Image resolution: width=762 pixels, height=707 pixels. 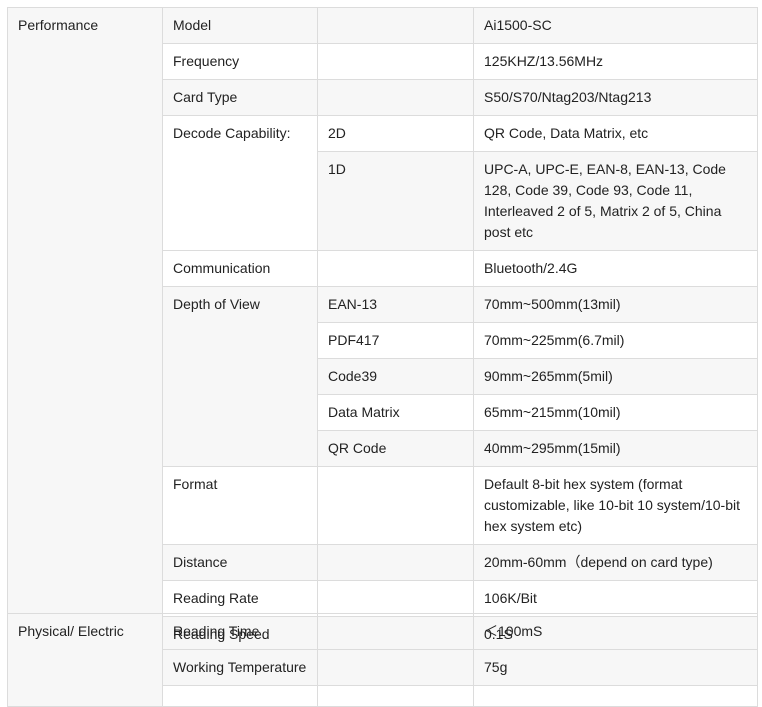 What do you see at coordinates (395, 376) in the screenshot?
I see `row-sublabel: Code39` at bounding box center [395, 376].